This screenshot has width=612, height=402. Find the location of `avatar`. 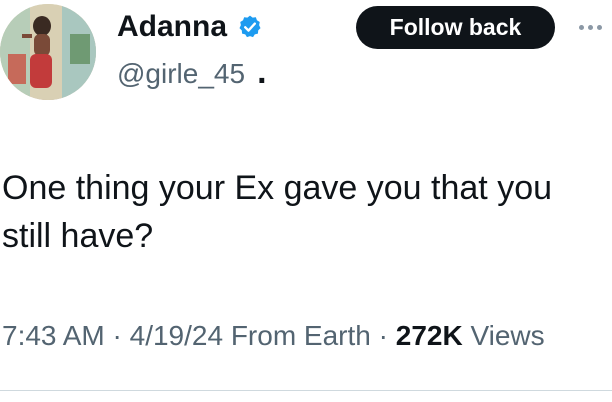

avatar is located at coordinates (48, 52).